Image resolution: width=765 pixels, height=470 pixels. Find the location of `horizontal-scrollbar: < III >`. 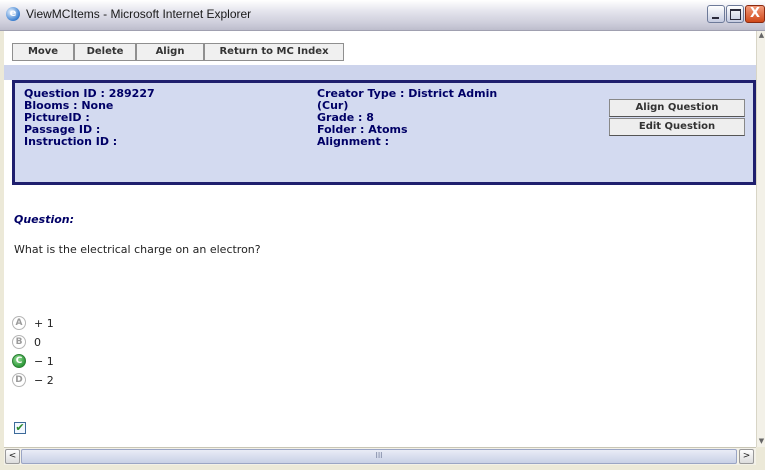

horizontal-scrollbar: < III > is located at coordinates (380, 456).